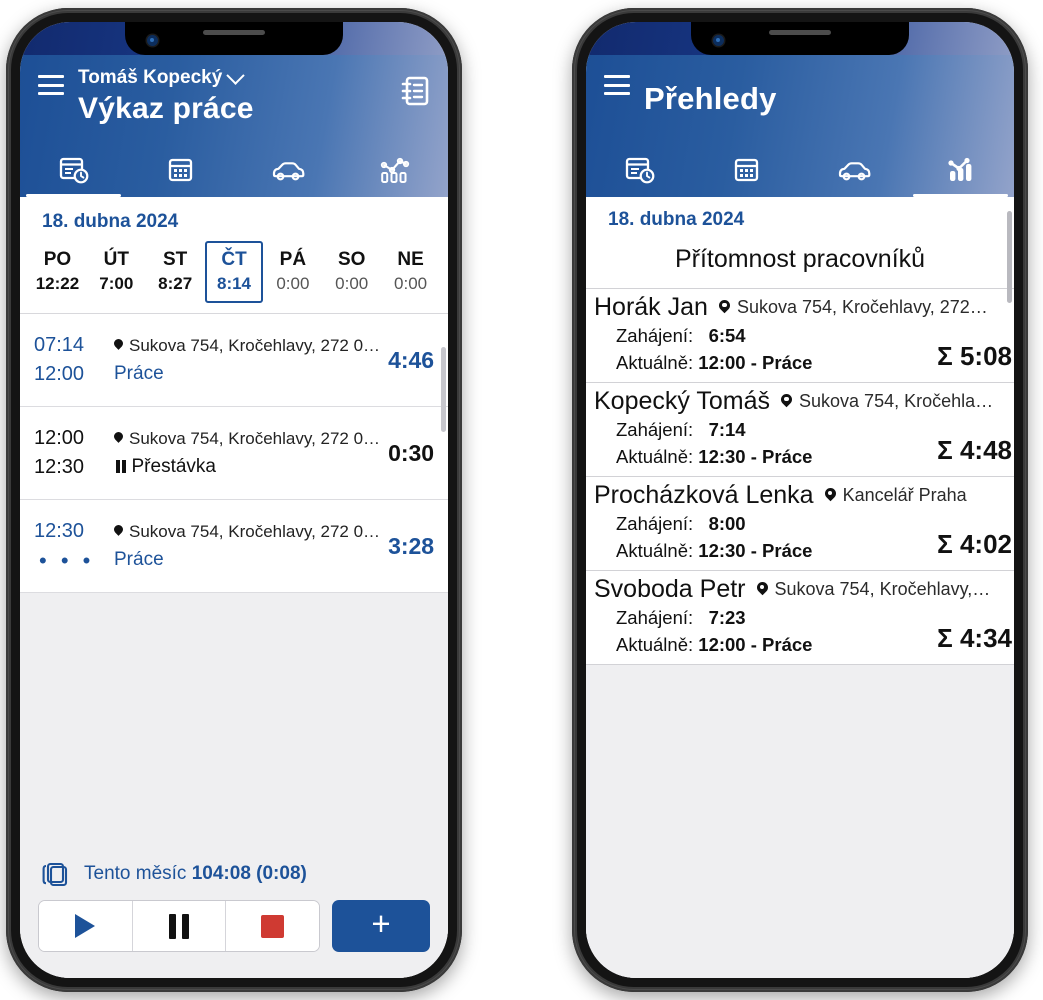 Image resolution: width=1043 pixels, height=1000 pixels. What do you see at coordinates (1009, 257) in the screenshot?
I see `overview-header-scrollbar` at bounding box center [1009, 257].